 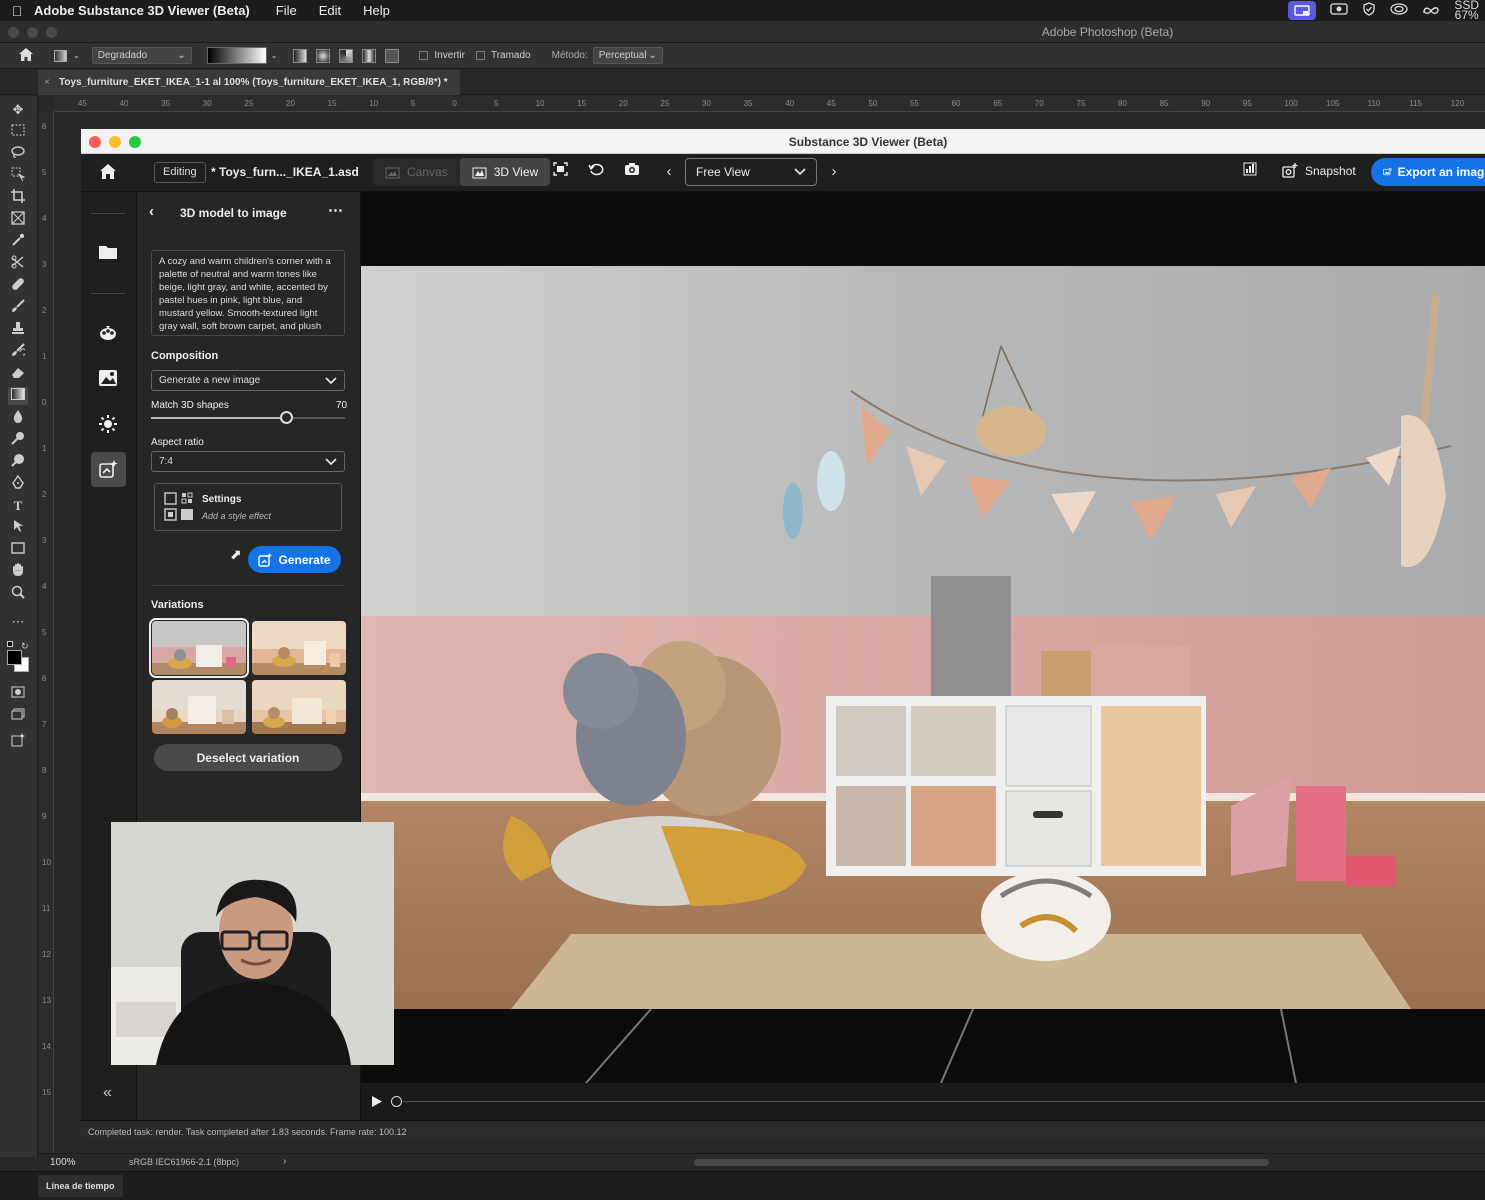 I want to click on stamp-tool-icon, so click(x=18, y=330).